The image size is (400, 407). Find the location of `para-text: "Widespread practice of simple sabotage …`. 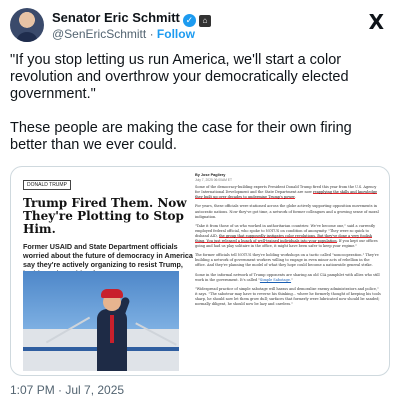

para-text: "Widespread practice of simple sabotage … is located at coordinates (288, 296).